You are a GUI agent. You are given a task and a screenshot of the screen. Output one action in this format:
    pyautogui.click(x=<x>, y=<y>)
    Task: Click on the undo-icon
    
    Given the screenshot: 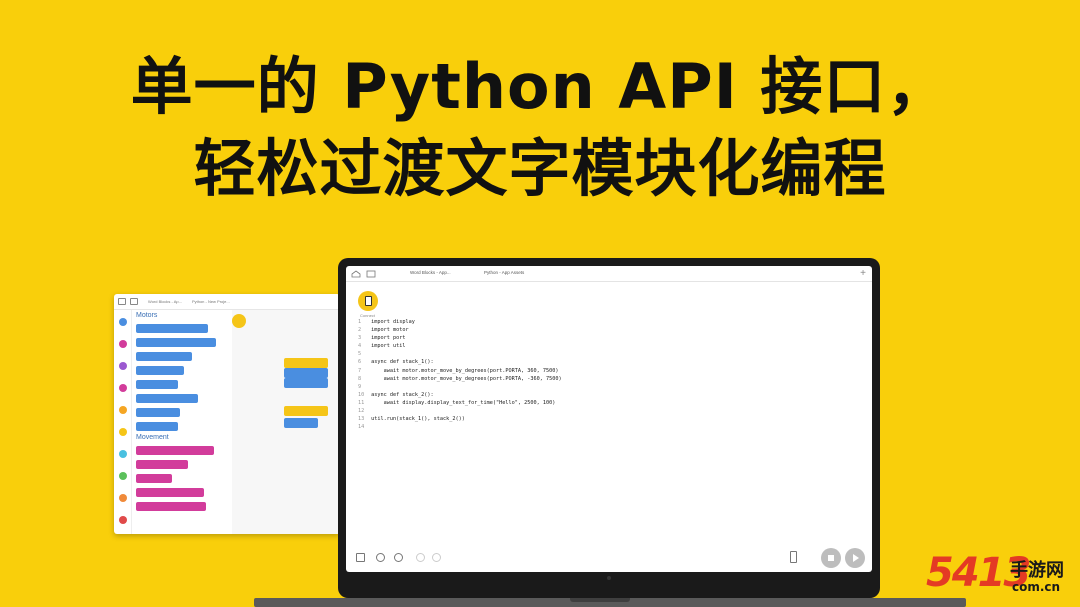 What is the action you would take?
    pyautogui.click(x=420, y=557)
    